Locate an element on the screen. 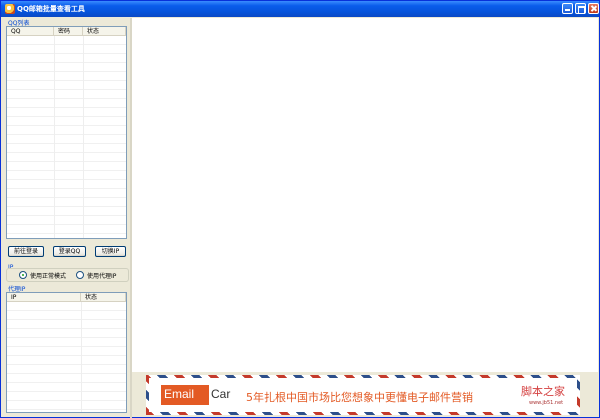 Image resolution: width=600 pixels, height=418 pixels. qq-list-header: QQ 密码 状态 is located at coordinates (66, 31).